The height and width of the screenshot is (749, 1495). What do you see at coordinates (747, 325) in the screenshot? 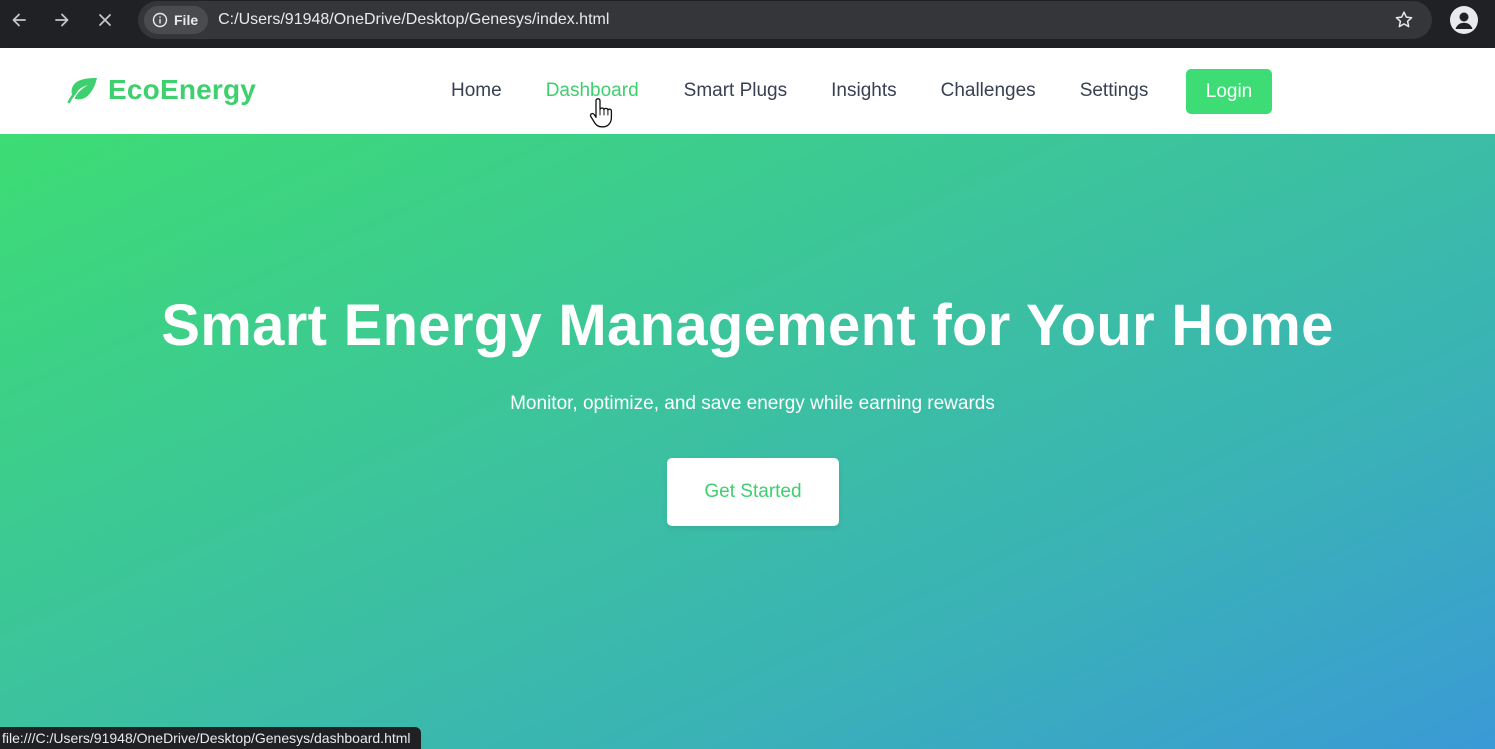
I see `hero-title: Smart Energy Management for Your Home` at bounding box center [747, 325].